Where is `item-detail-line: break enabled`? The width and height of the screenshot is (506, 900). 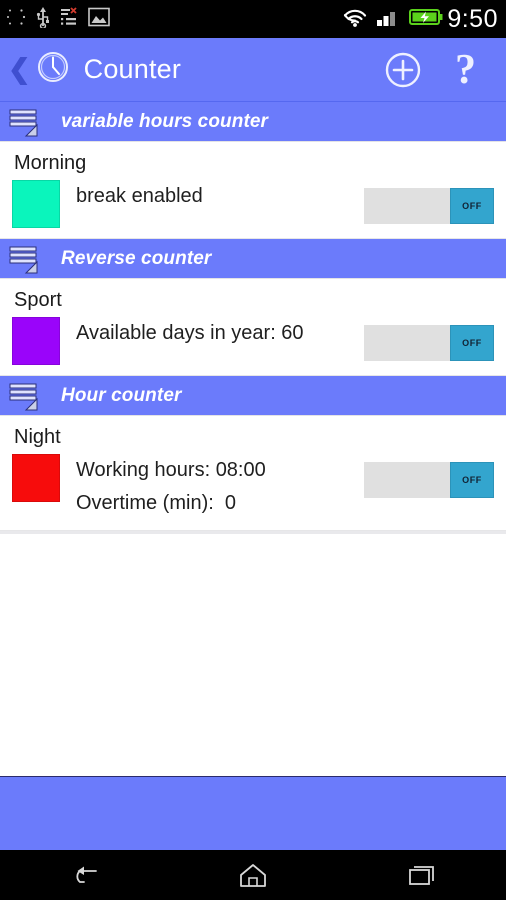
item-detail-line: break enabled is located at coordinates (139, 196).